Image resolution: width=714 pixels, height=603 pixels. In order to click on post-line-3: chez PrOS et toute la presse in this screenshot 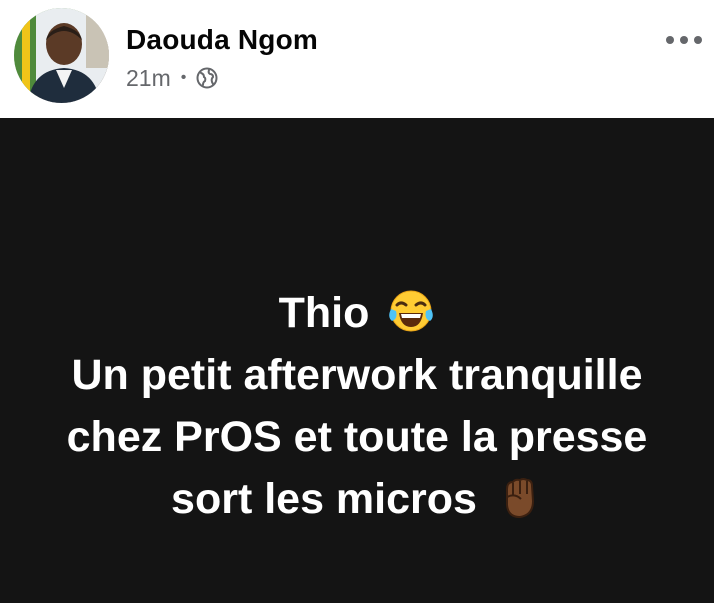, I will do `click(357, 437)`.